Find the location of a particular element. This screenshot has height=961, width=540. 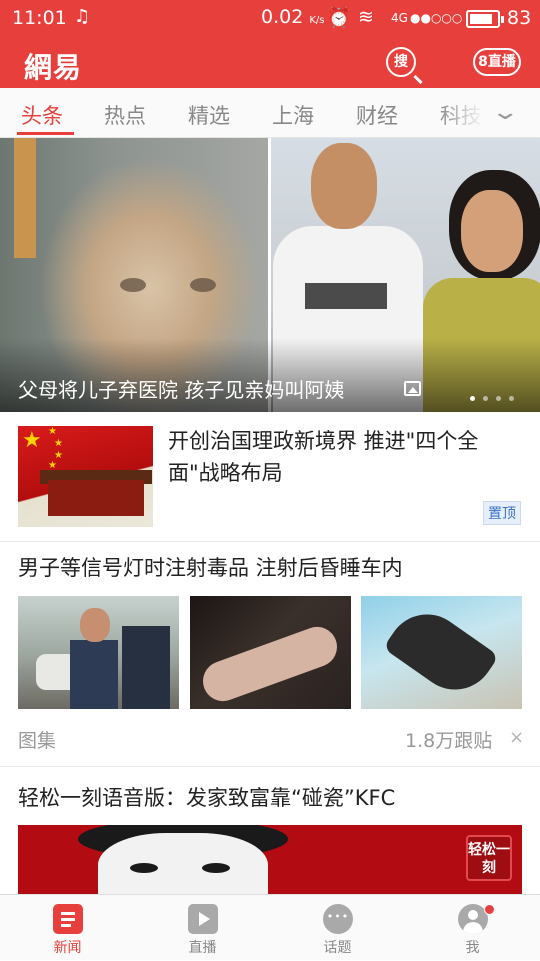

tab-headlines: 头条 is located at coordinates (42, 115).